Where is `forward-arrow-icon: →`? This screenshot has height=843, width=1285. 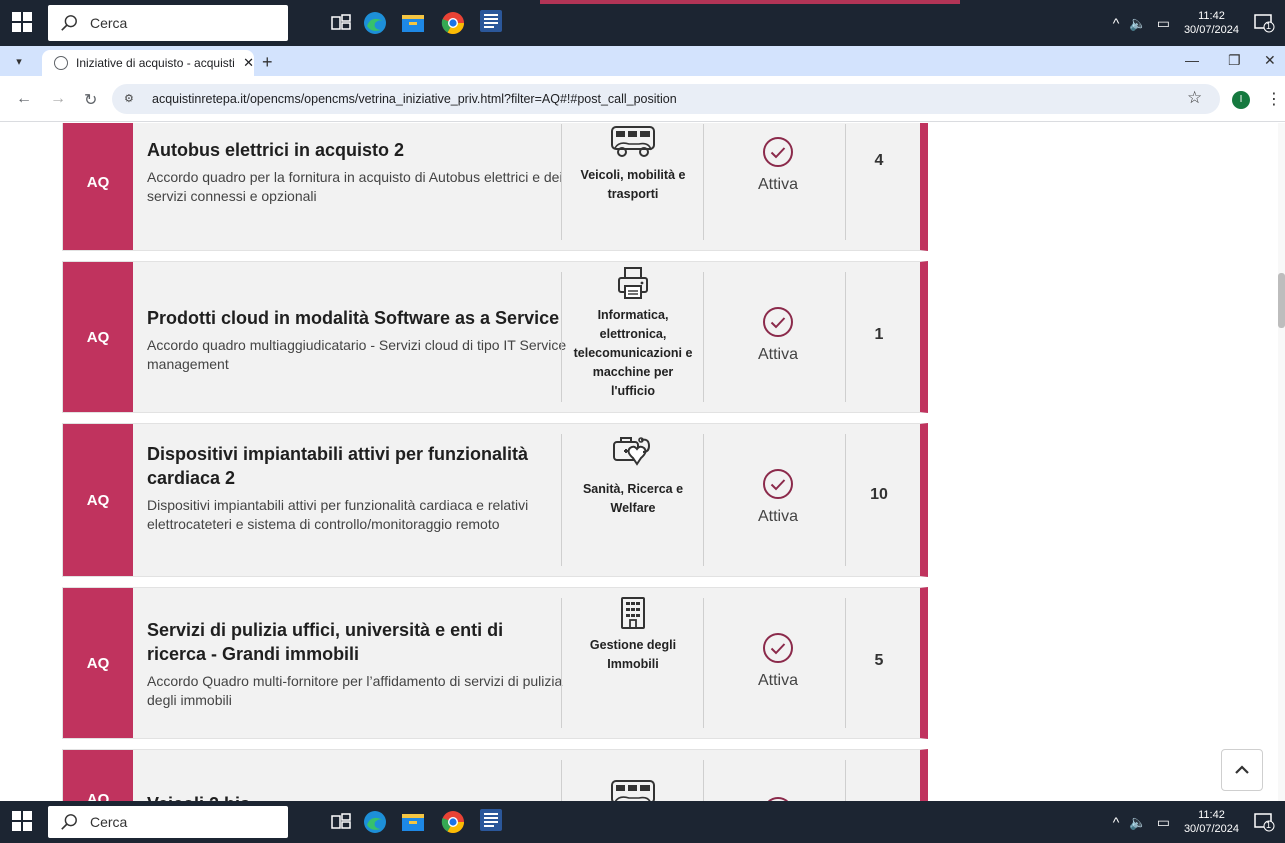
forward-arrow-icon: → is located at coordinates (58, 99).